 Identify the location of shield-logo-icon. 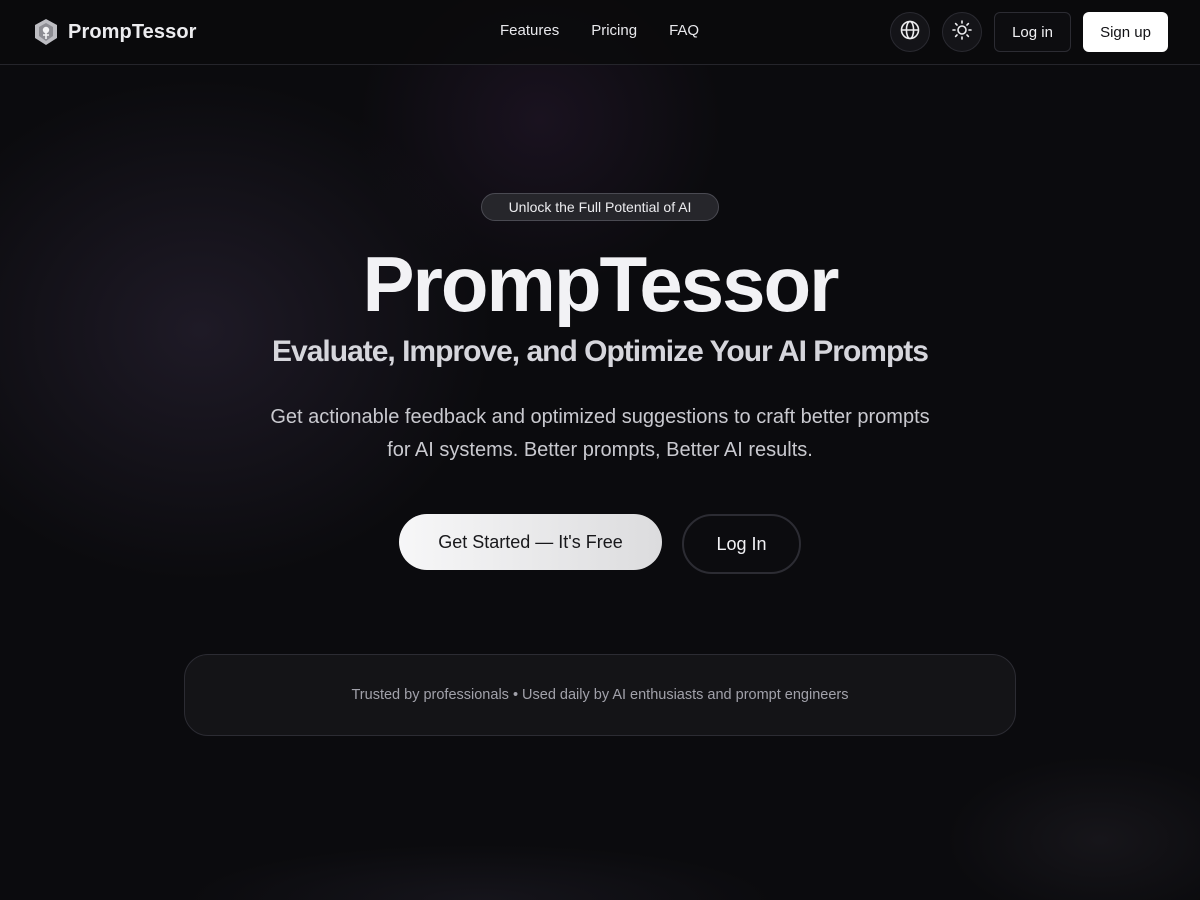
(46, 32).